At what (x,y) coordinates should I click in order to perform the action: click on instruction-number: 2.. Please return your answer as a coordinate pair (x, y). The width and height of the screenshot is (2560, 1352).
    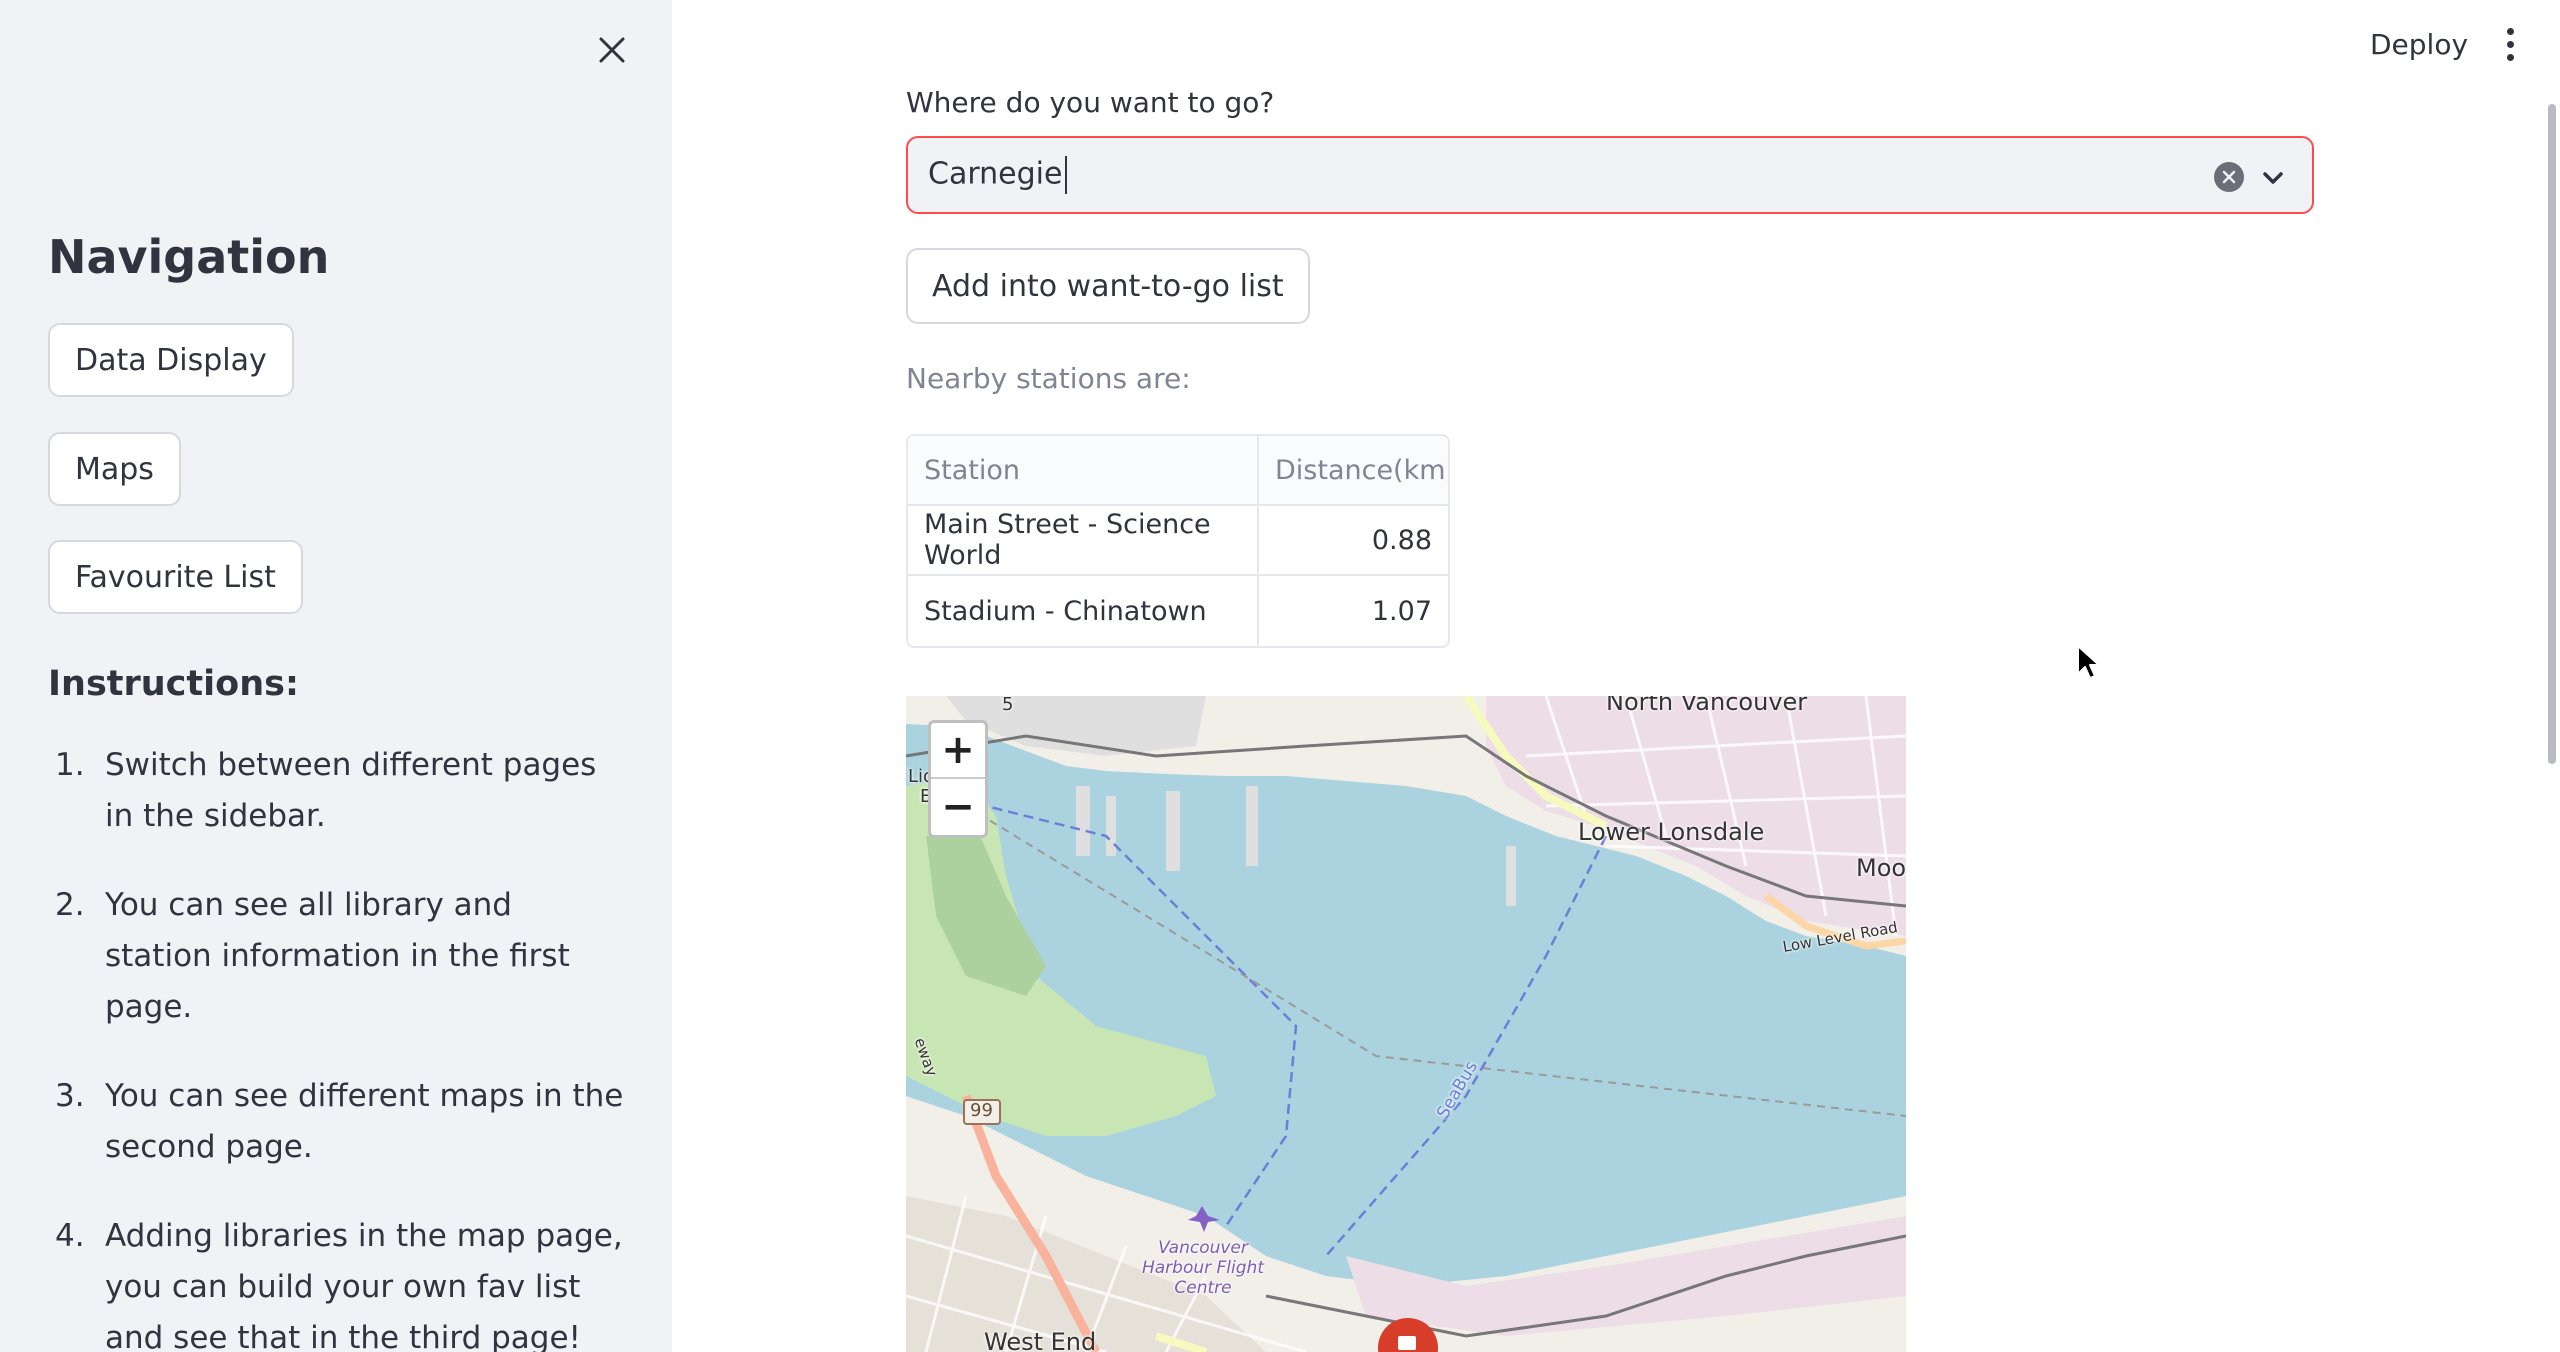
    Looking at the image, I should click on (70, 905).